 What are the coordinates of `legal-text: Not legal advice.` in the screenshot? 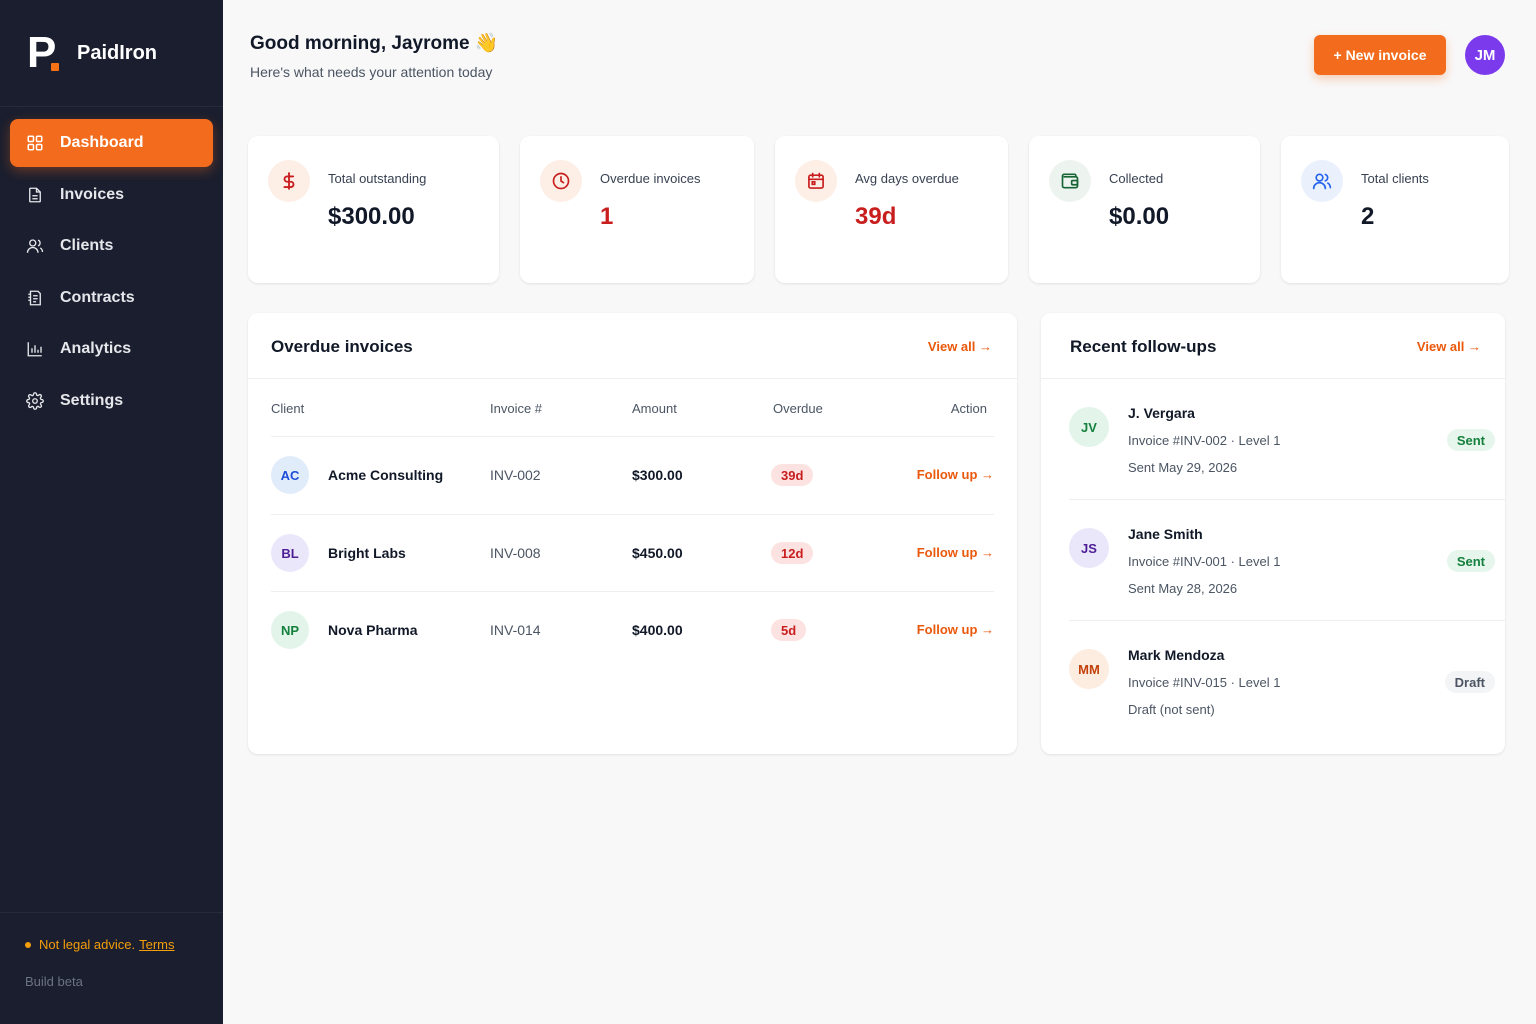 It's located at (87, 944).